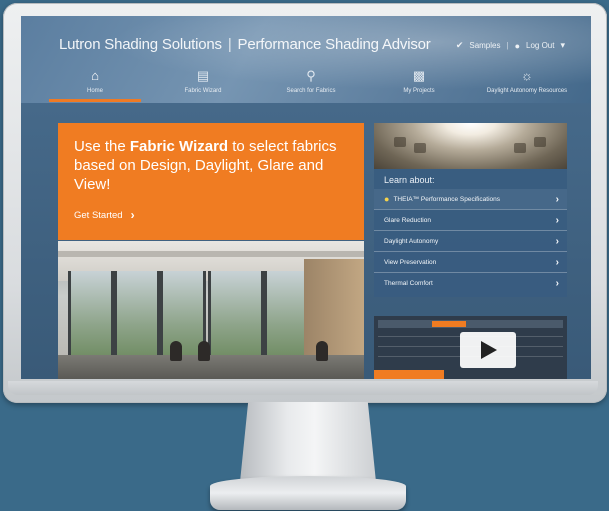 The image size is (609, 511). I want to click on play-icon, so click(489, 350).